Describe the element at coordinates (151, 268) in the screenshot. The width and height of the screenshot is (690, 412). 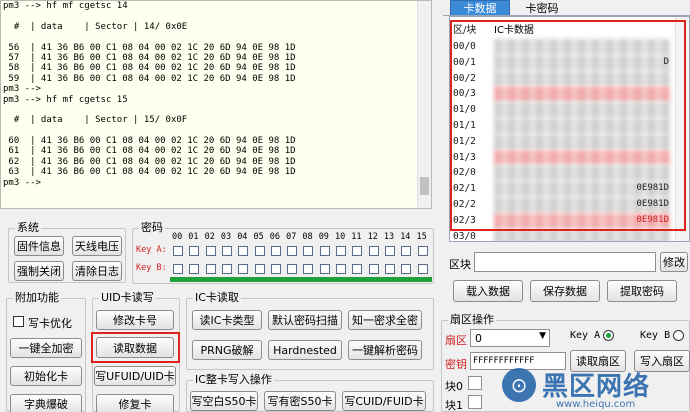
I see `key-b-label: Key B:` at that location.